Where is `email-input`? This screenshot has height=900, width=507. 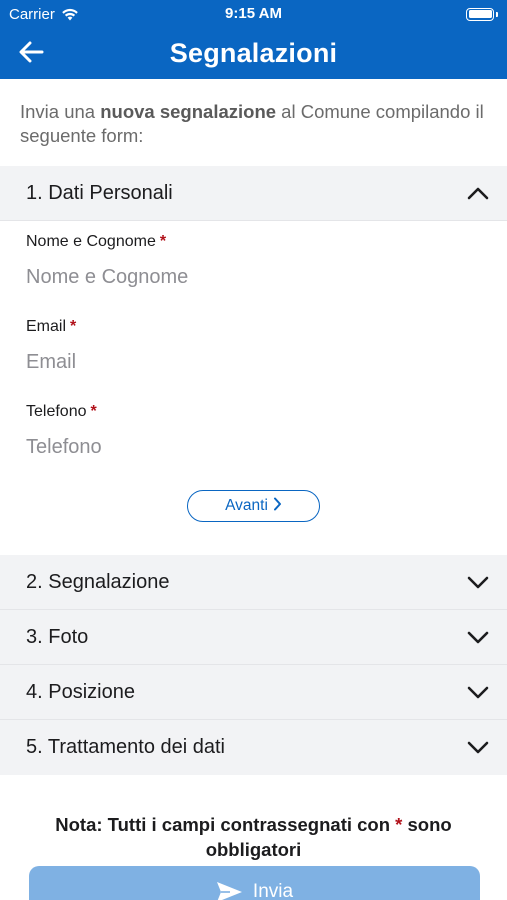 email-input is located at coordinates (253, 362).